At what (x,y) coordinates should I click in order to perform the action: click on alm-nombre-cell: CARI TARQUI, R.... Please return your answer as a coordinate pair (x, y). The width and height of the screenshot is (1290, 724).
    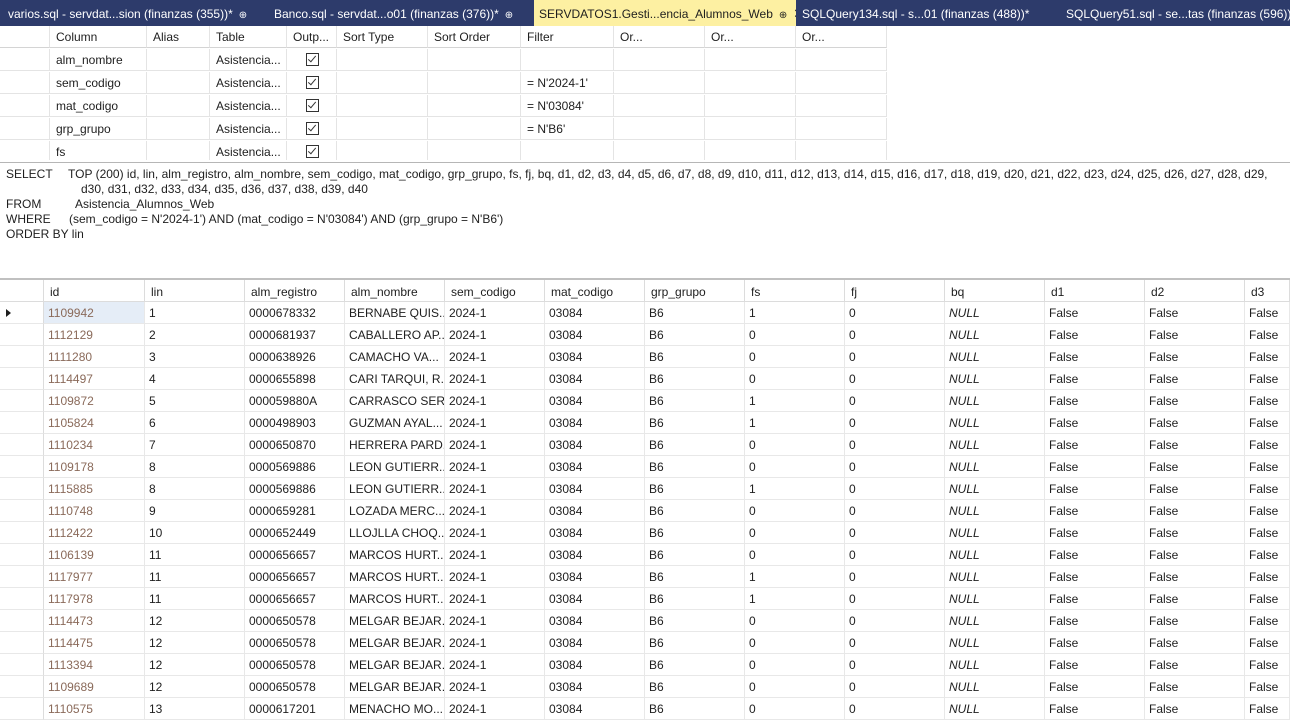
    Looking at the image, I should click on (395, 379).